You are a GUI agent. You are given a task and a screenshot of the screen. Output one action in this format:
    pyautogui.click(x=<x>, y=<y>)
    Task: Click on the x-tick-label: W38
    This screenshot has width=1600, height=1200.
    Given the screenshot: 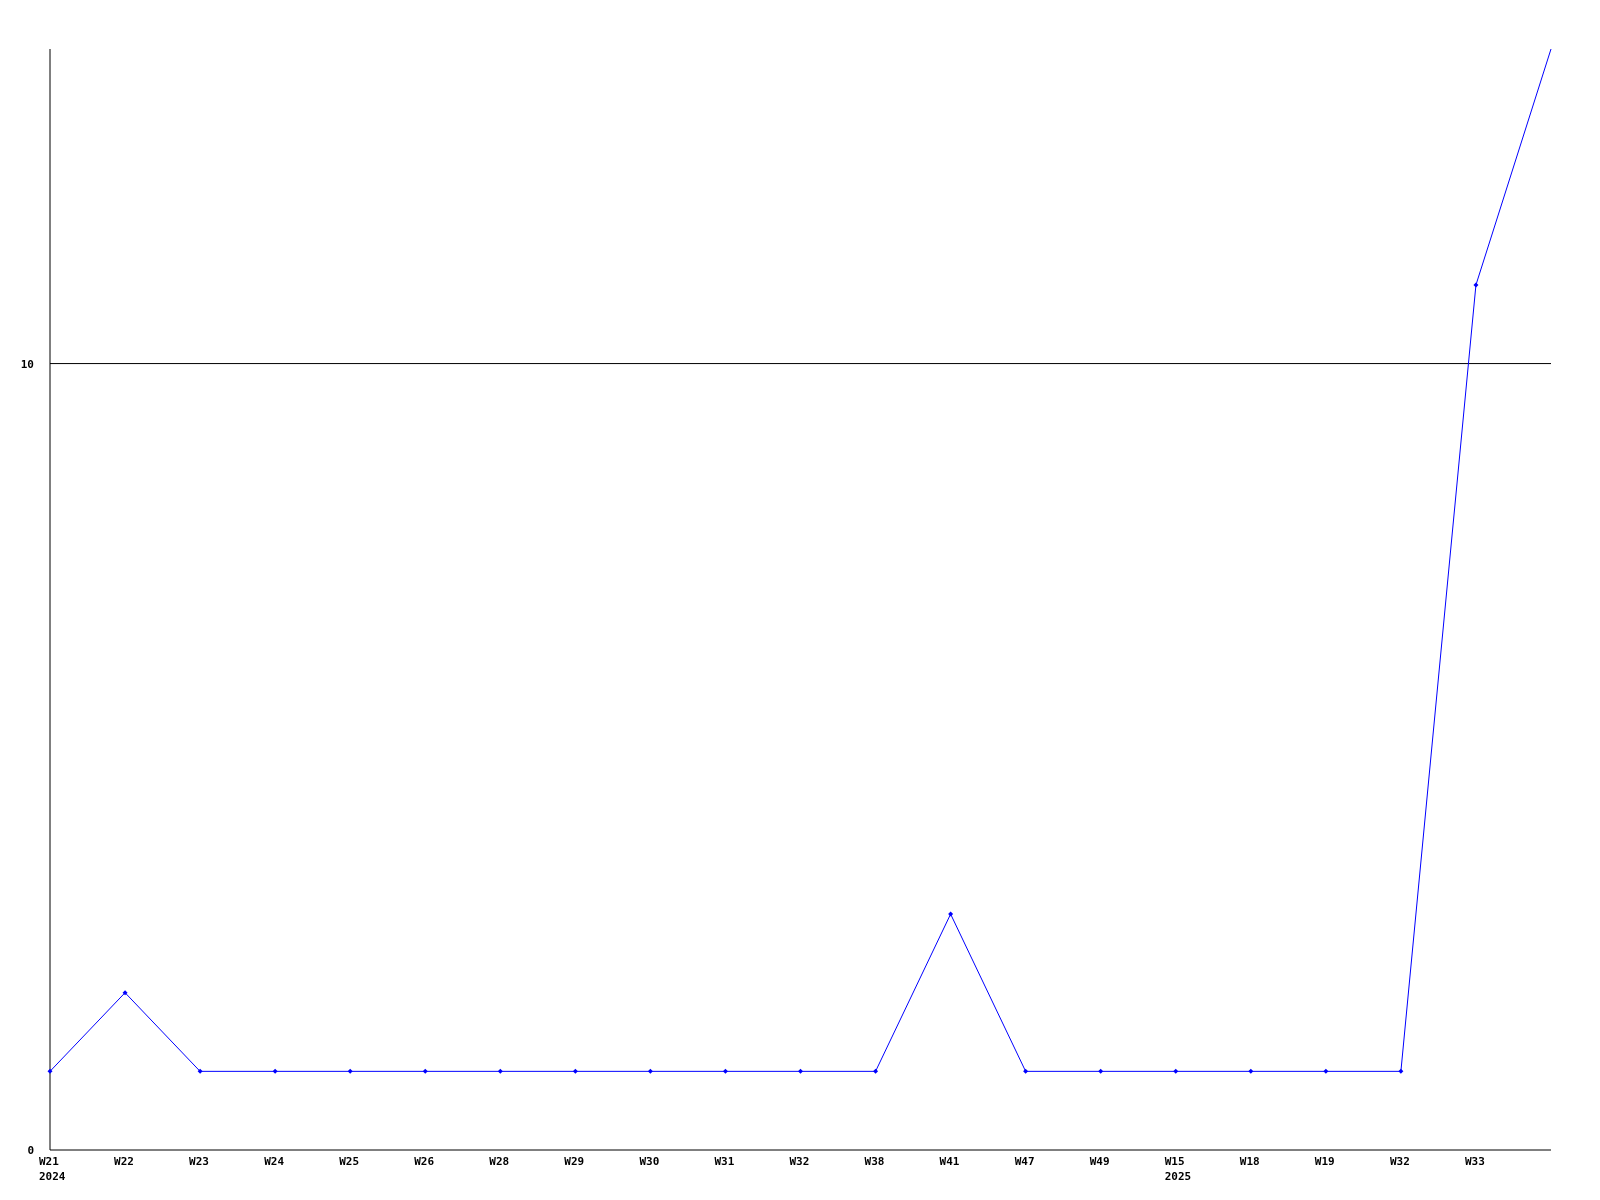 What is the action you would take?
    pyautogui.click(x=874, y=1161)
    